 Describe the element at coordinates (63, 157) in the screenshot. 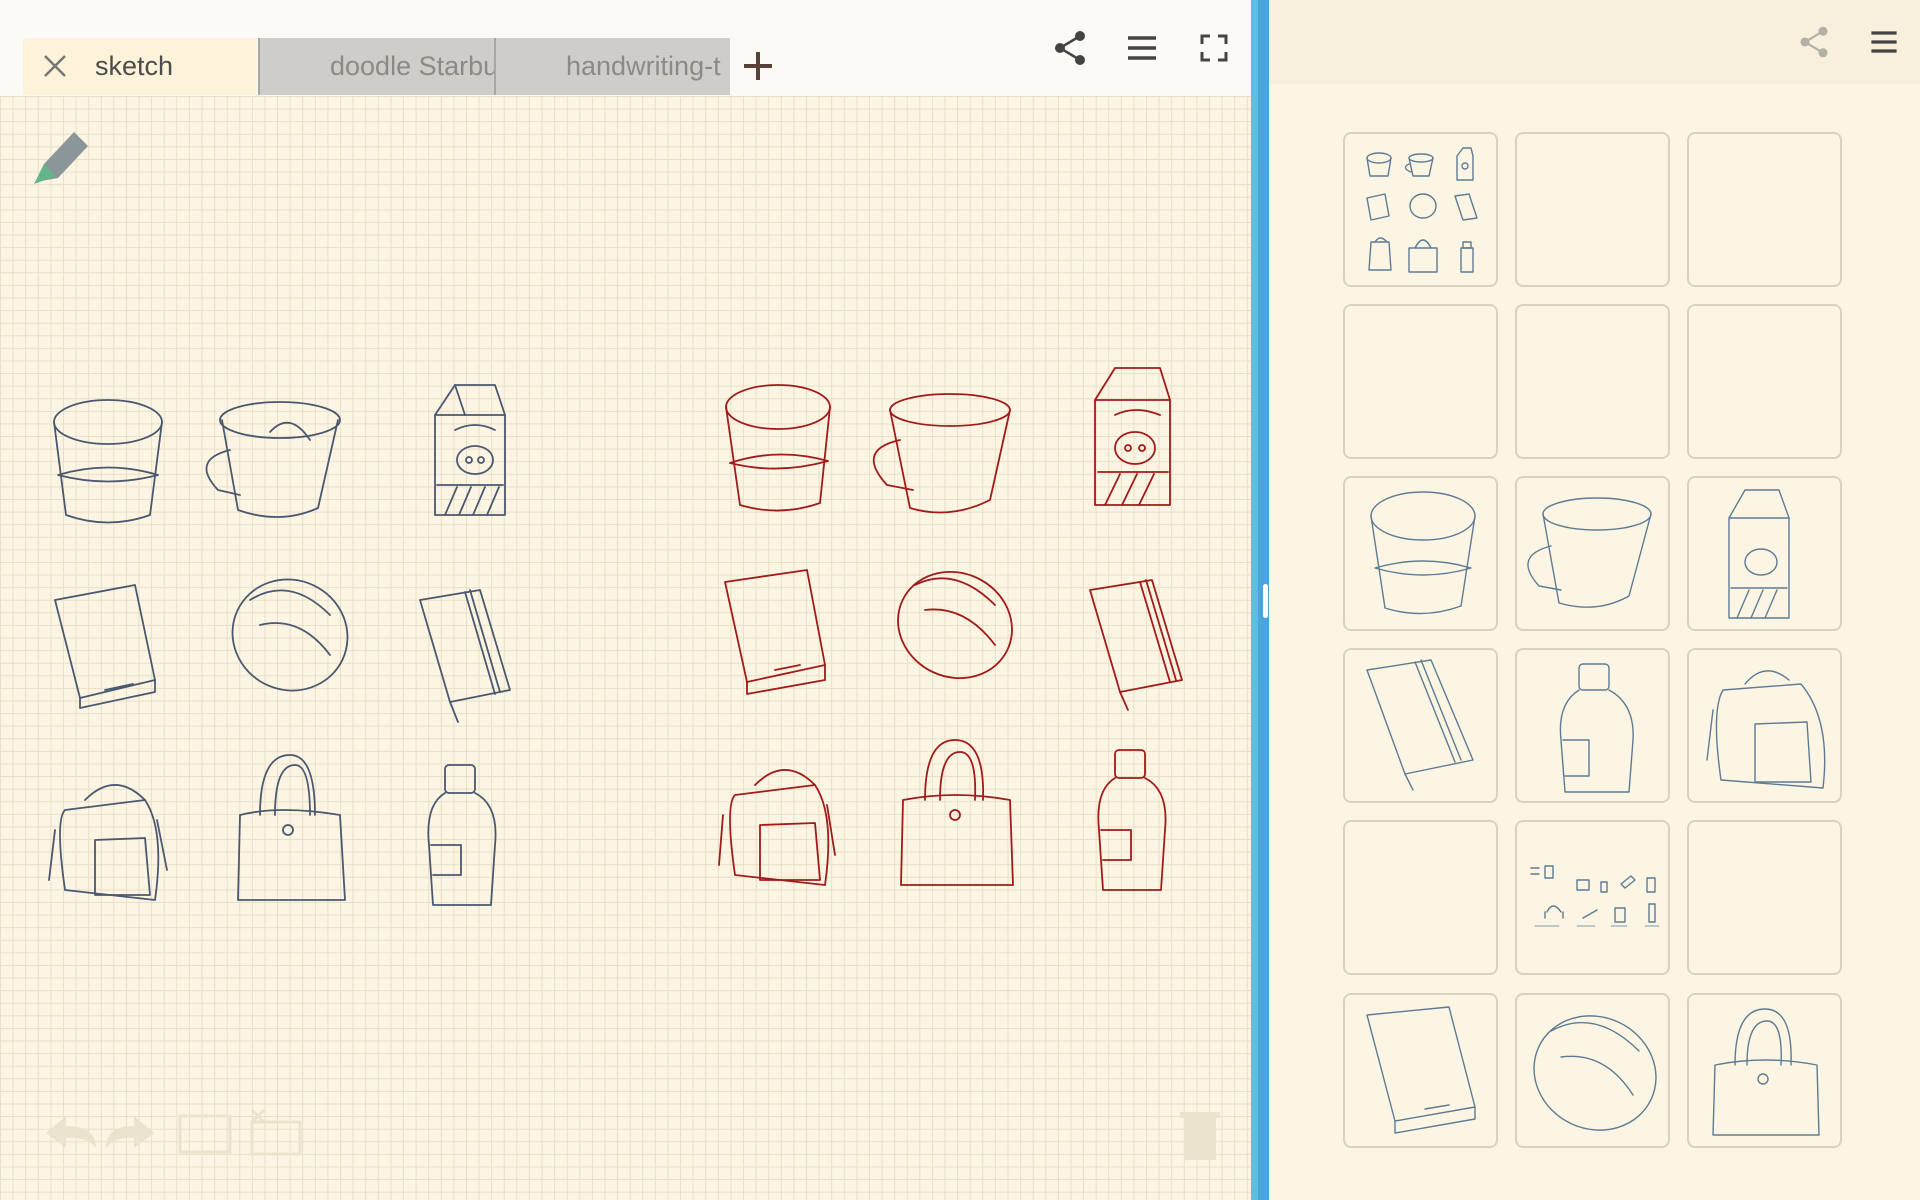

I see `pencil-icon` at that location.